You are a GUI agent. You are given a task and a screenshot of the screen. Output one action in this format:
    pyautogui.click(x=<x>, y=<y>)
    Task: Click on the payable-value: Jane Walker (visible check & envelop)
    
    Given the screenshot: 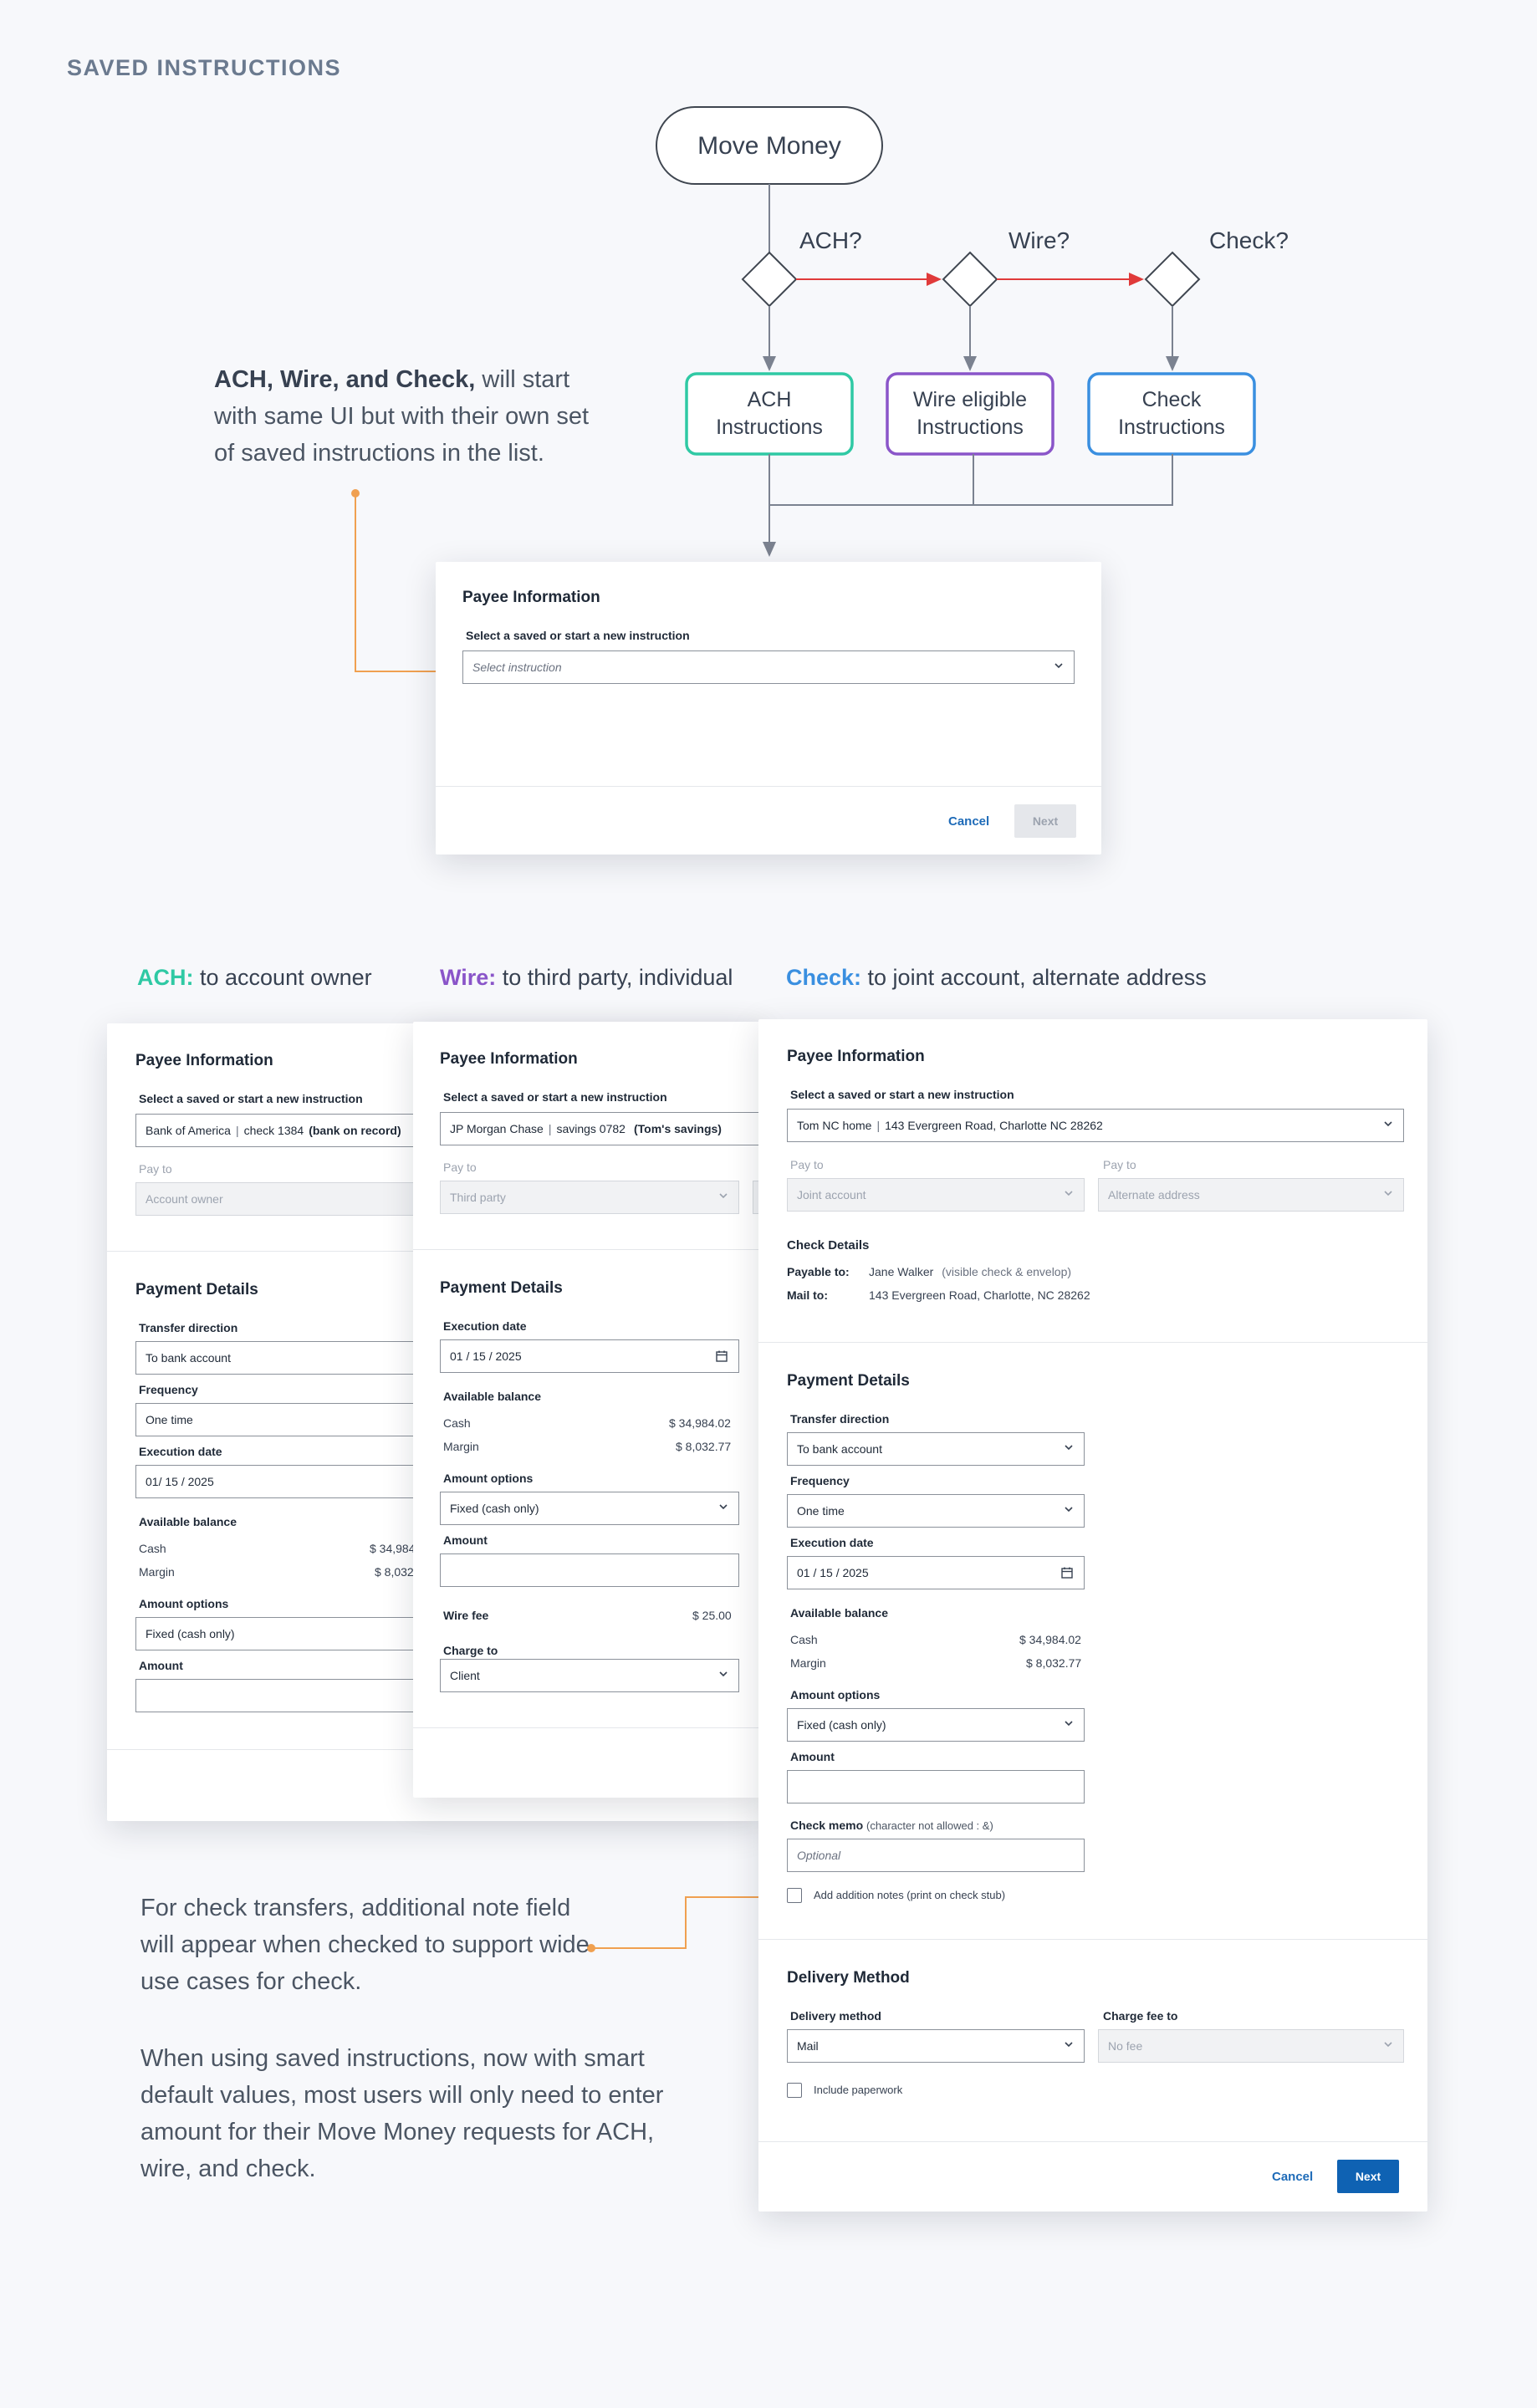 What is the action you would take?
    pyautogui.click(x=970, y=1271)
    